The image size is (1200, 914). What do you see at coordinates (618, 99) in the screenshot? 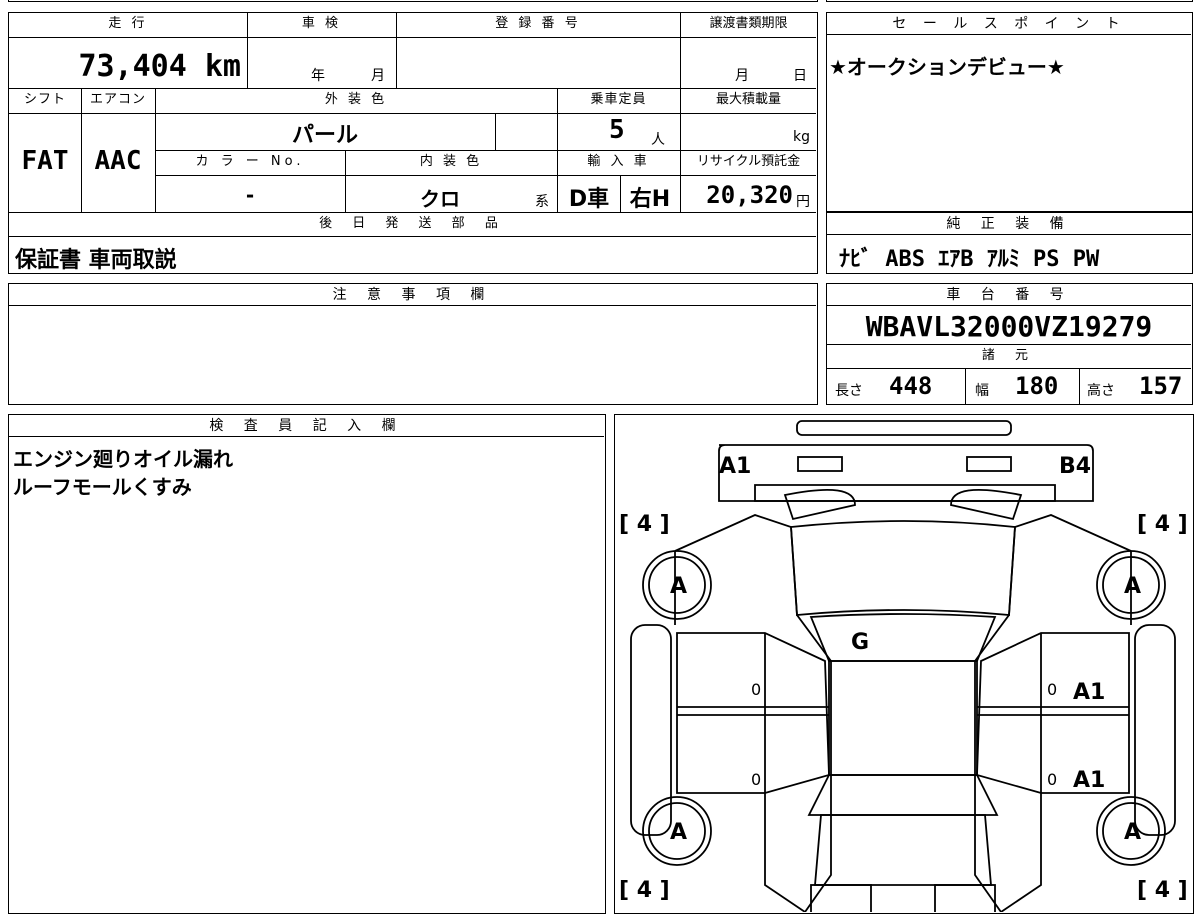
I see `capacity-label: 乗車定員` at bounding box center [618, 99].